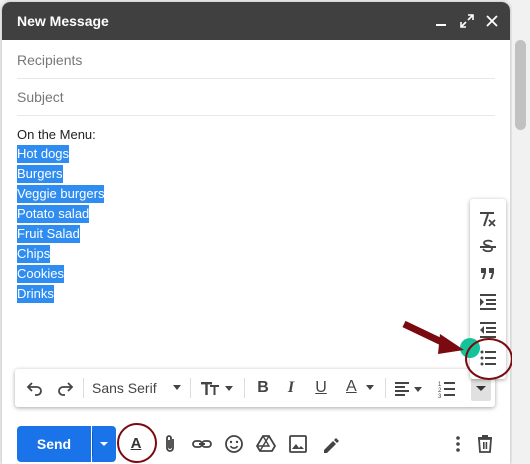  What do you see at coordinates (488, 219) in the screenshot?
I see `remove-formatting-icon` at bounding box center [488, 219].